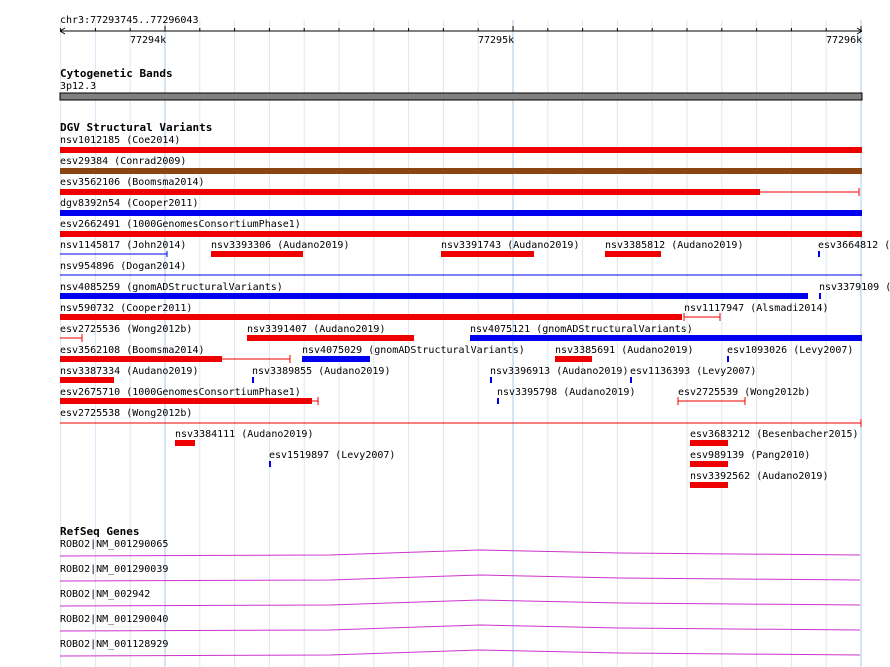  I want to click on sv-bar-nsv3384111, so click(185, 443).